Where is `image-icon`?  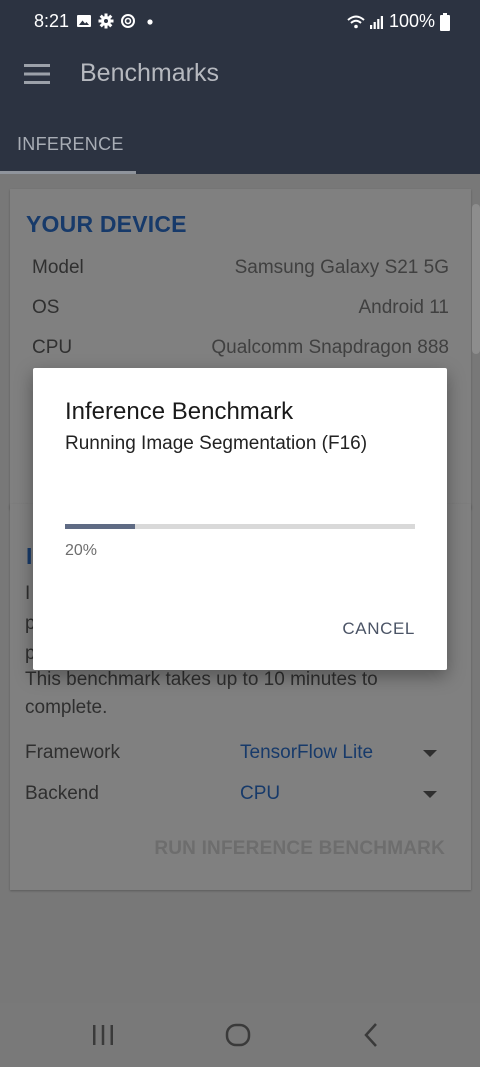
image-icon is located at coordinates (84, 21).